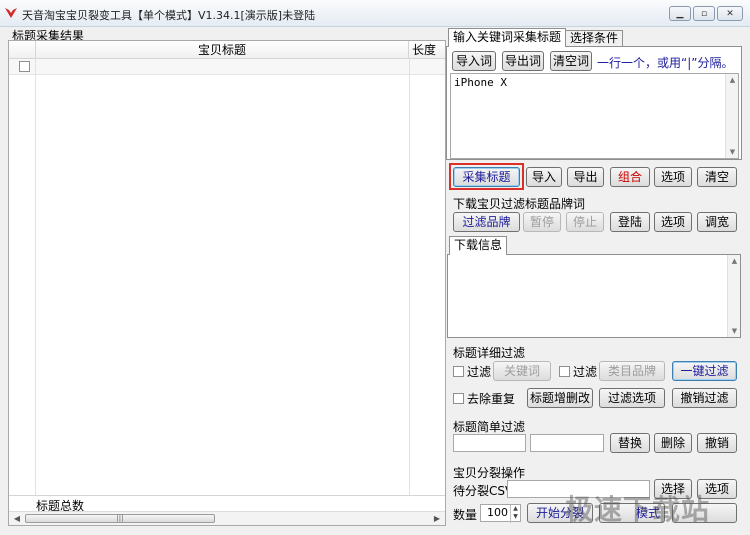 This screenshot has height=535, width=750. Describe the element at coordinates (578, 371) in the screenshot. I see `filter-category-checkbox: 过滤` at that location.